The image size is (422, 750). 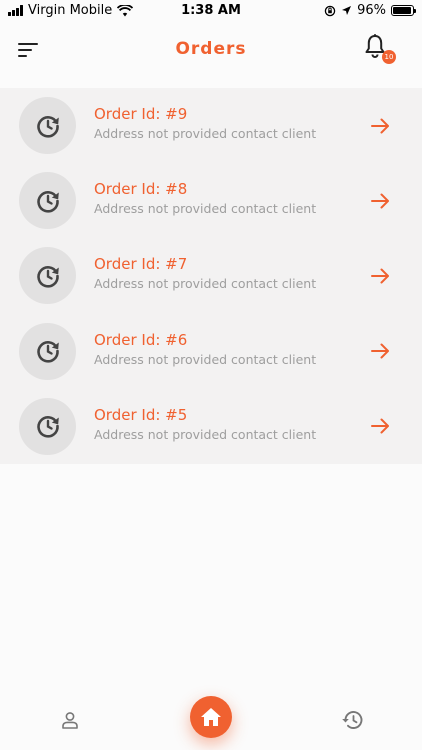 I want to click on person-icon, so click(x=70, y=720).